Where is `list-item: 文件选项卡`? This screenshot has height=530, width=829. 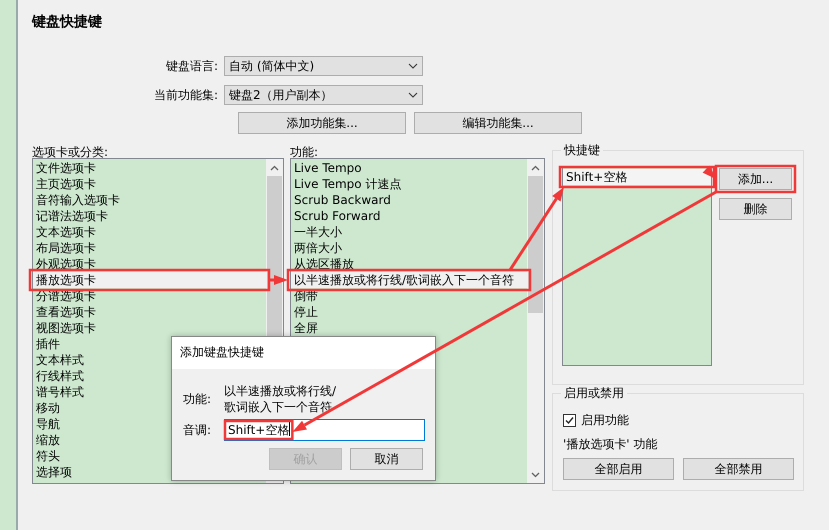
list-item: 文件选项卡 is located at coordinates (149, 168).